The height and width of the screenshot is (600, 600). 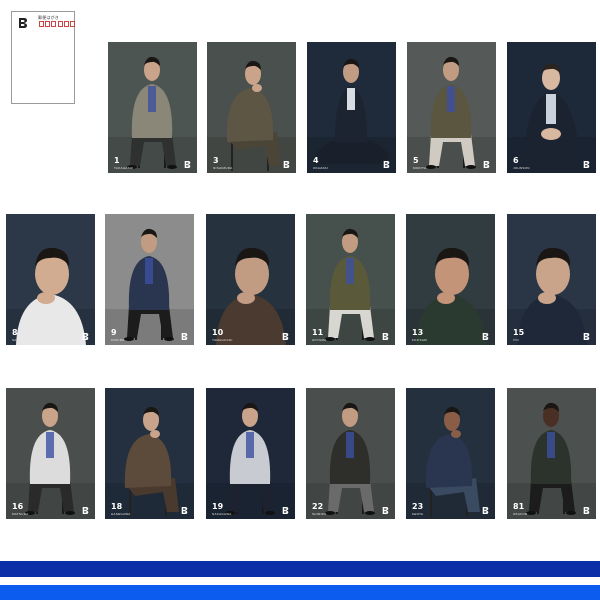 What do you see at coordinates (216, 160) in the screenshot?
I see `card-number: 3` at bounding box center [216, 160].